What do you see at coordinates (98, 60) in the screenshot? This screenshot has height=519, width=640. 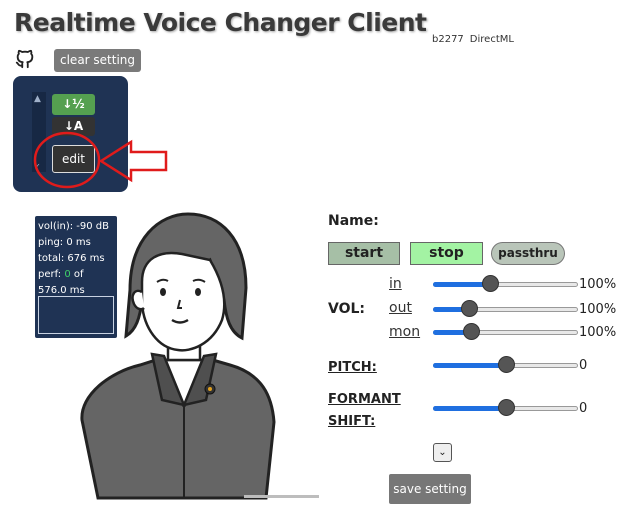 I see `clear-setting-button: clear setting` at bounding box center [98, 60].